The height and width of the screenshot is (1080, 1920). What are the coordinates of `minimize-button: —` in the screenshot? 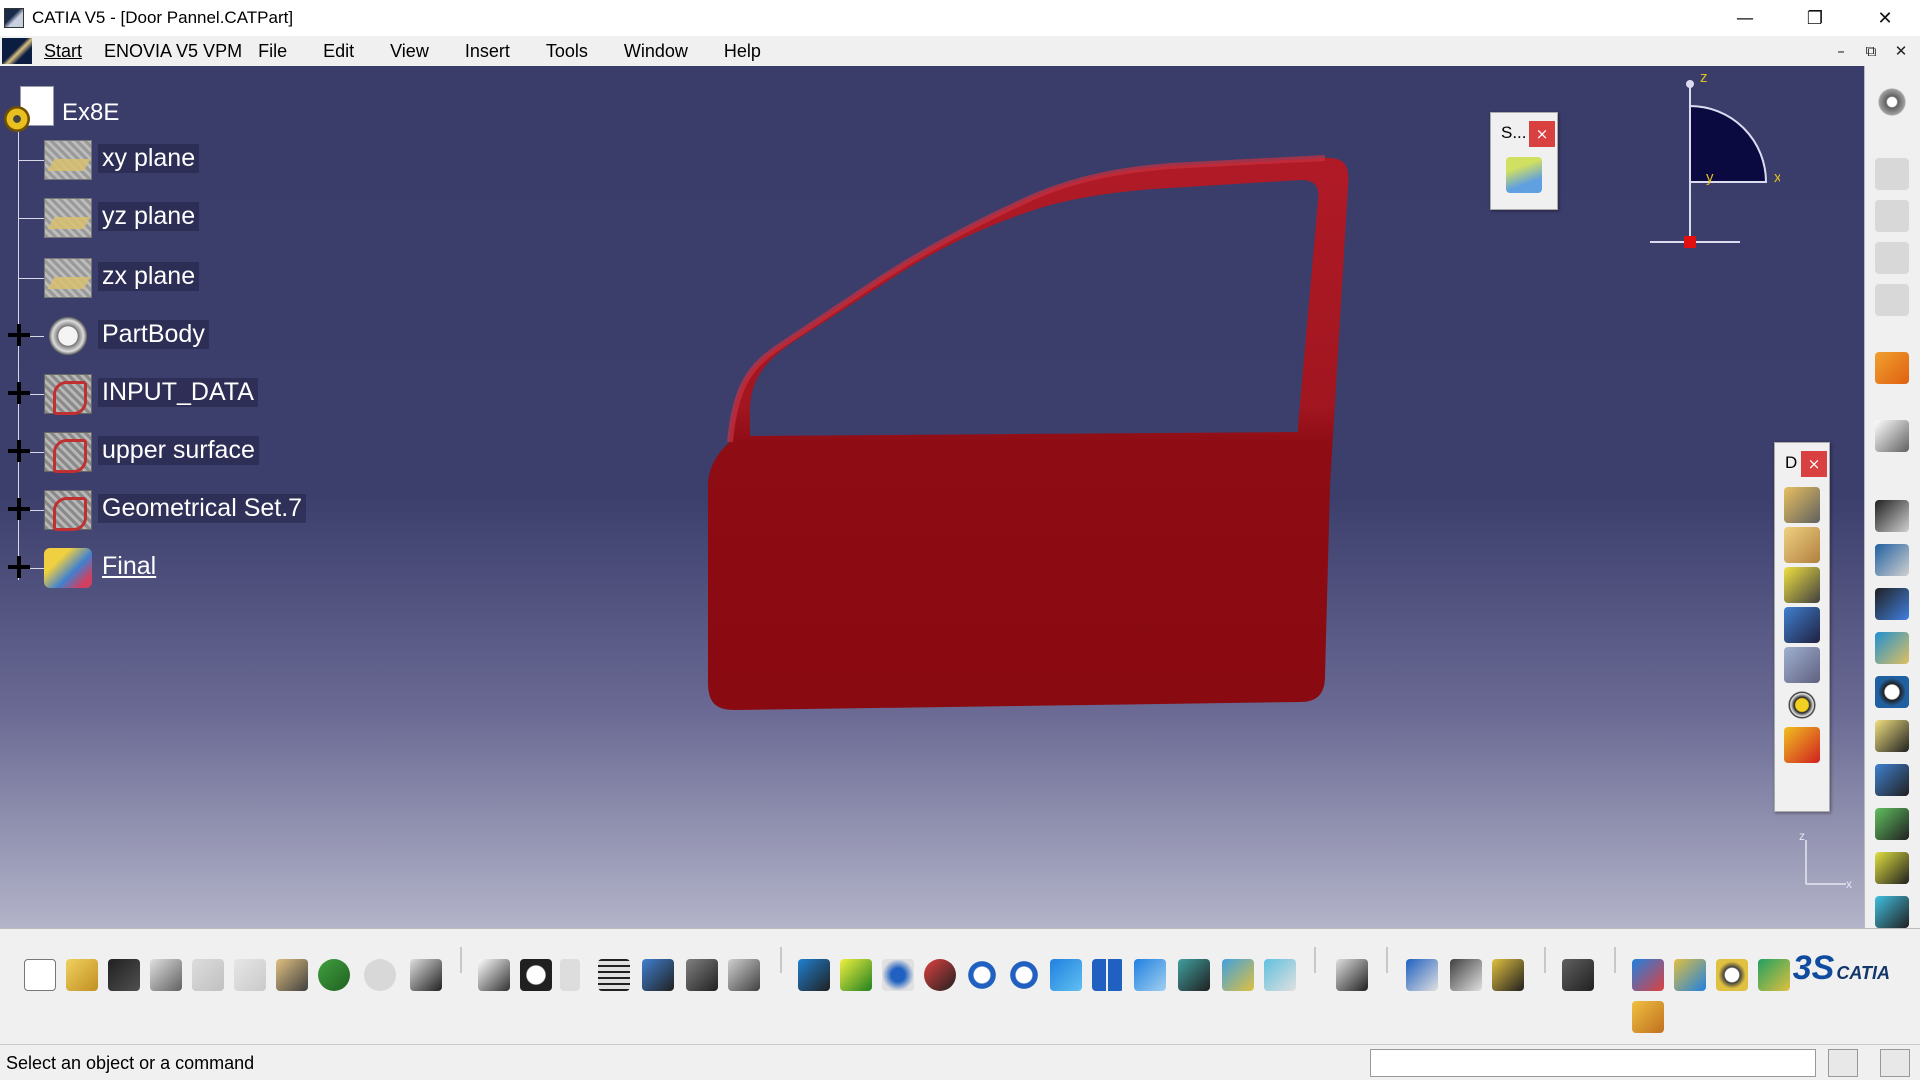 It's located at (1745, 18).